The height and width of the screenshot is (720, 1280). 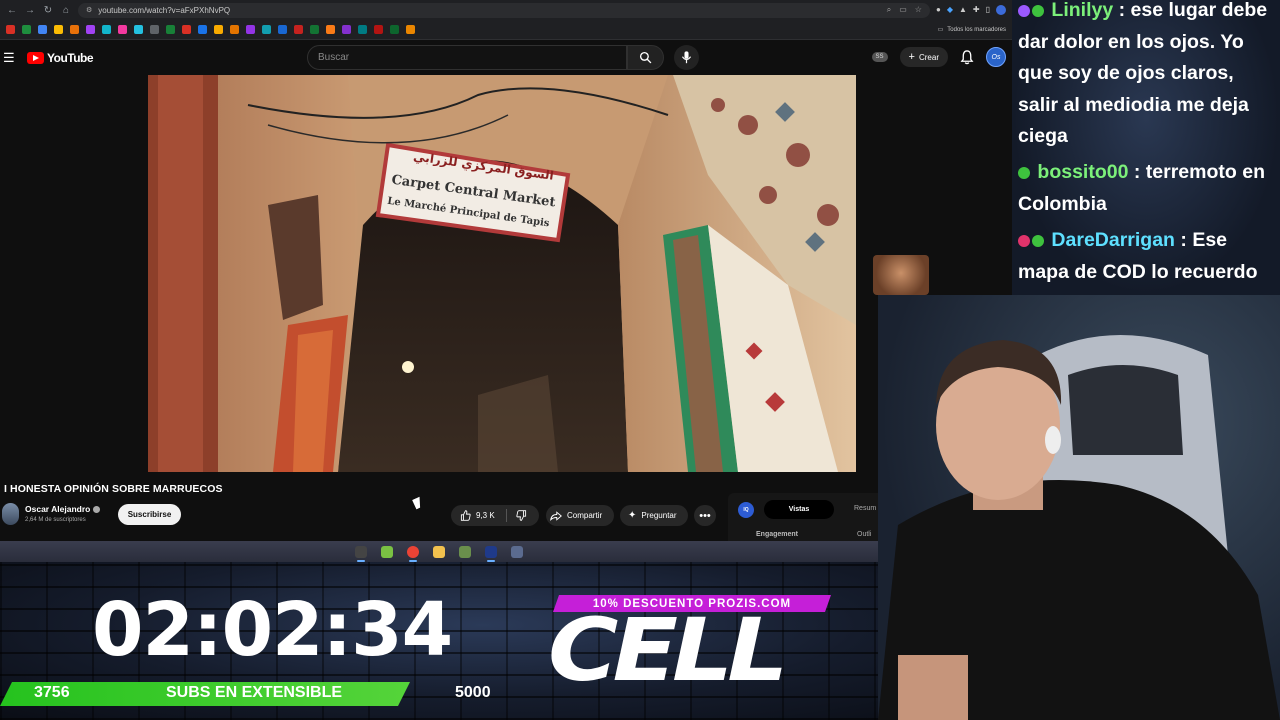 I want to click on tab-summary: Resum, so click(x=865, y=508).